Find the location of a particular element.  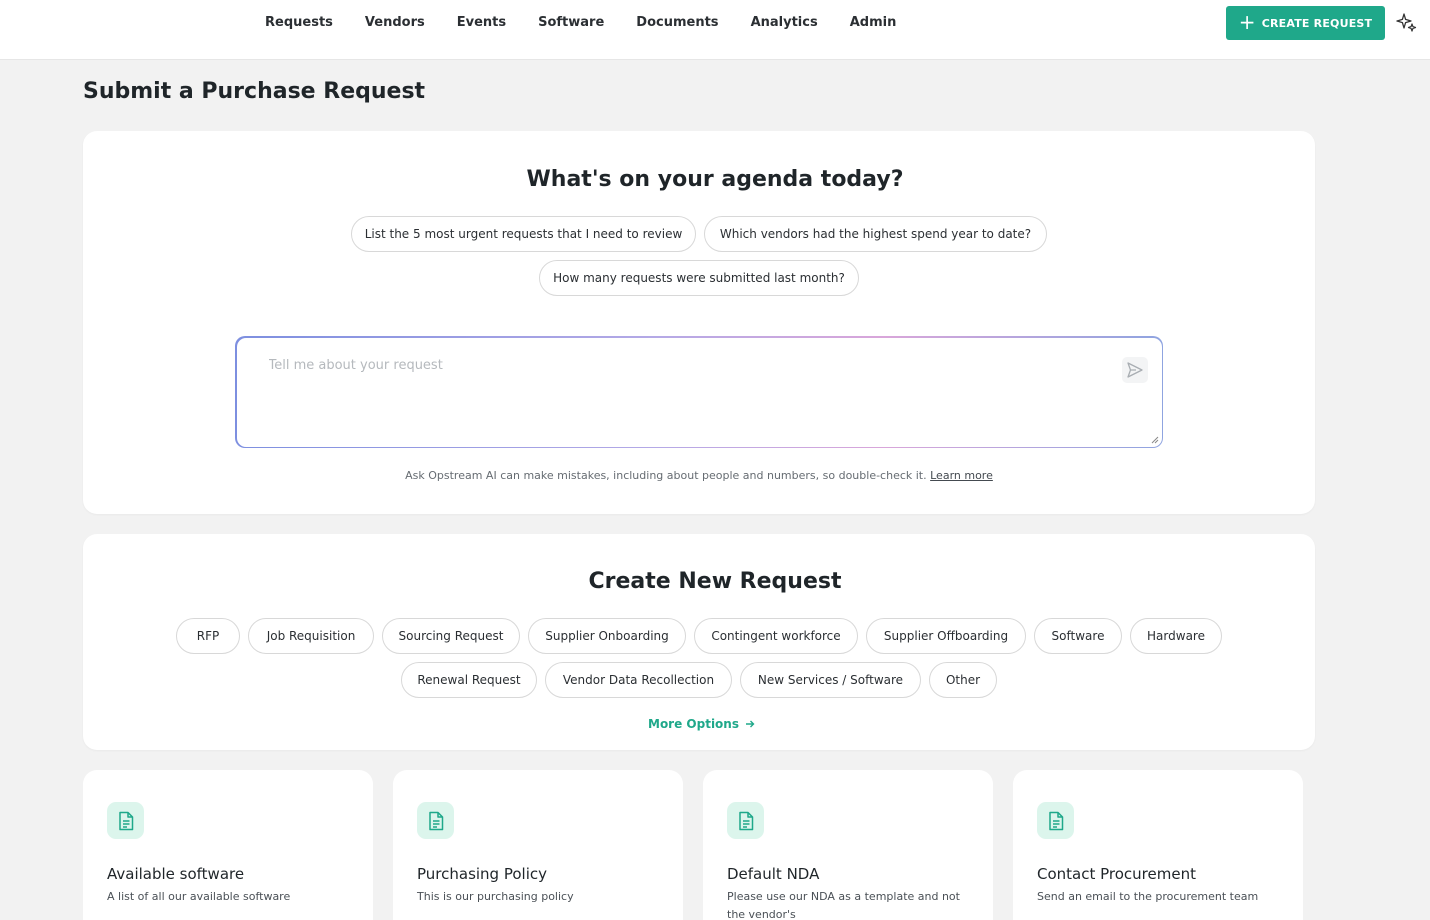

nav-requests: Requests is located at coordinates (299, 22).